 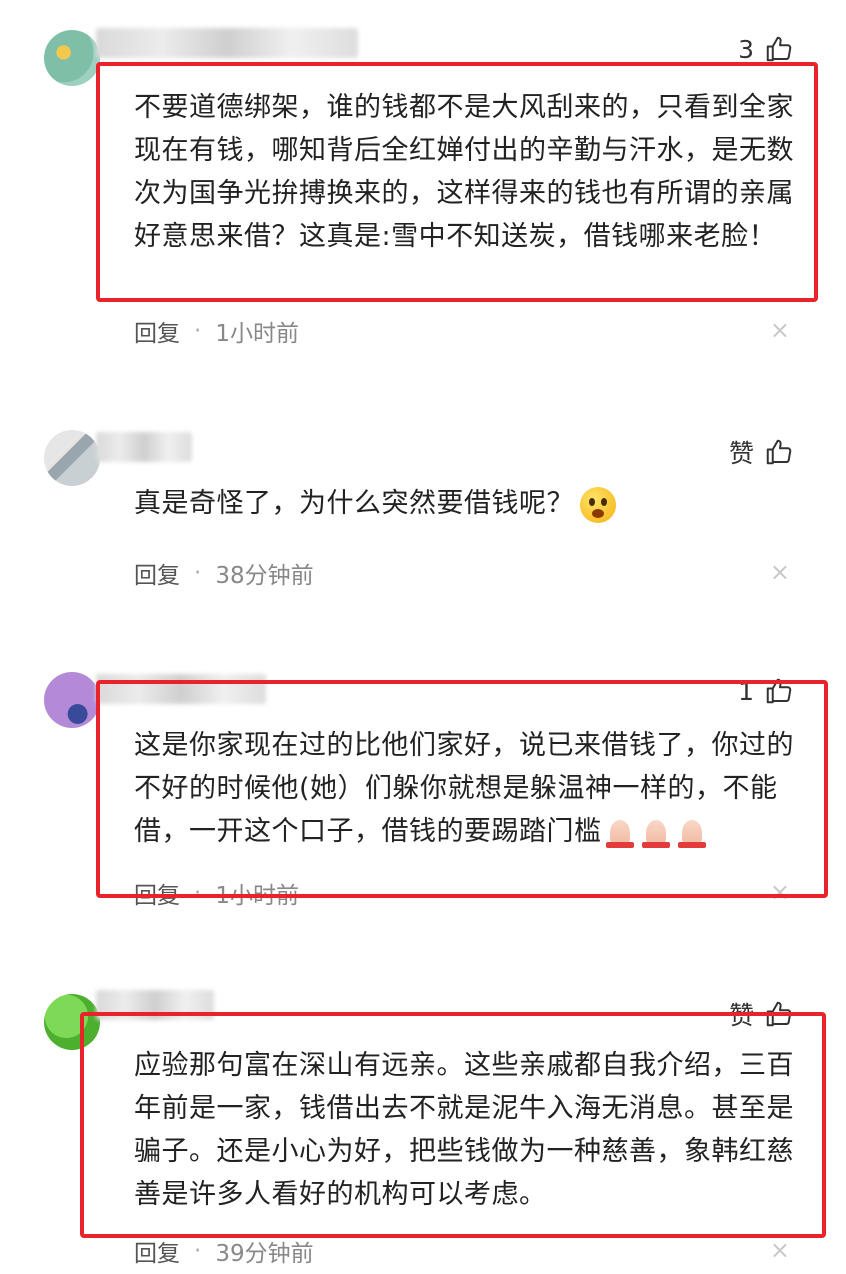 I want to click on like-label: 赞, so click(x=741, y=453).